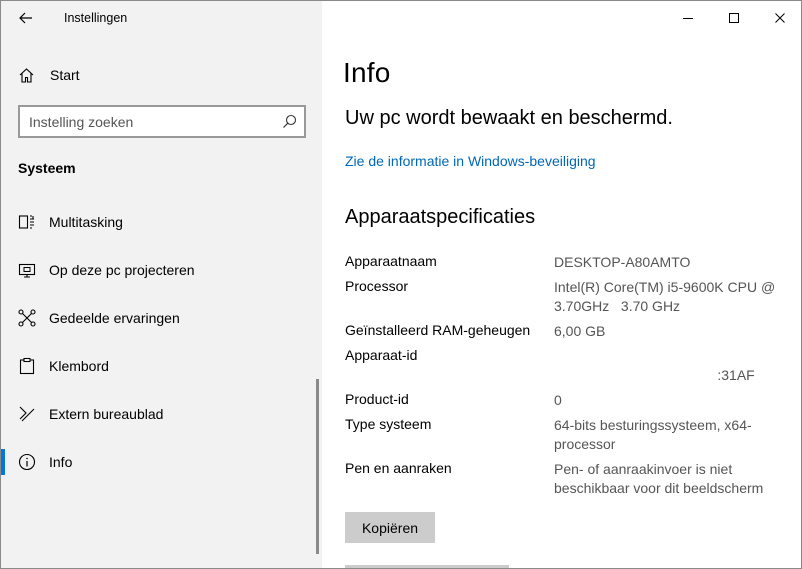 This screenshot has width=802, height=569. Describe the element at coordinates (27, 462) in the screenshot. I see `info-icon` at that location.